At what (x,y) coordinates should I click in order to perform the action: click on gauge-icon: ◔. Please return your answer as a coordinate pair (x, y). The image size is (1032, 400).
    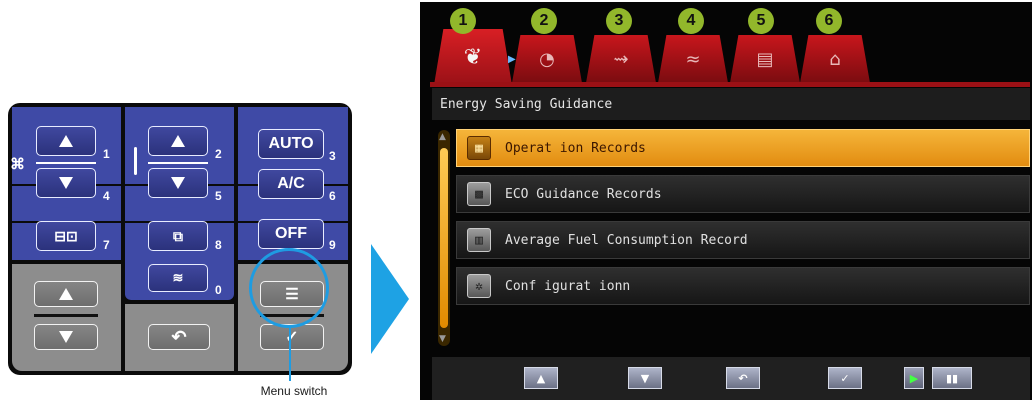
    Looking at the image, I should click on (547, 59).